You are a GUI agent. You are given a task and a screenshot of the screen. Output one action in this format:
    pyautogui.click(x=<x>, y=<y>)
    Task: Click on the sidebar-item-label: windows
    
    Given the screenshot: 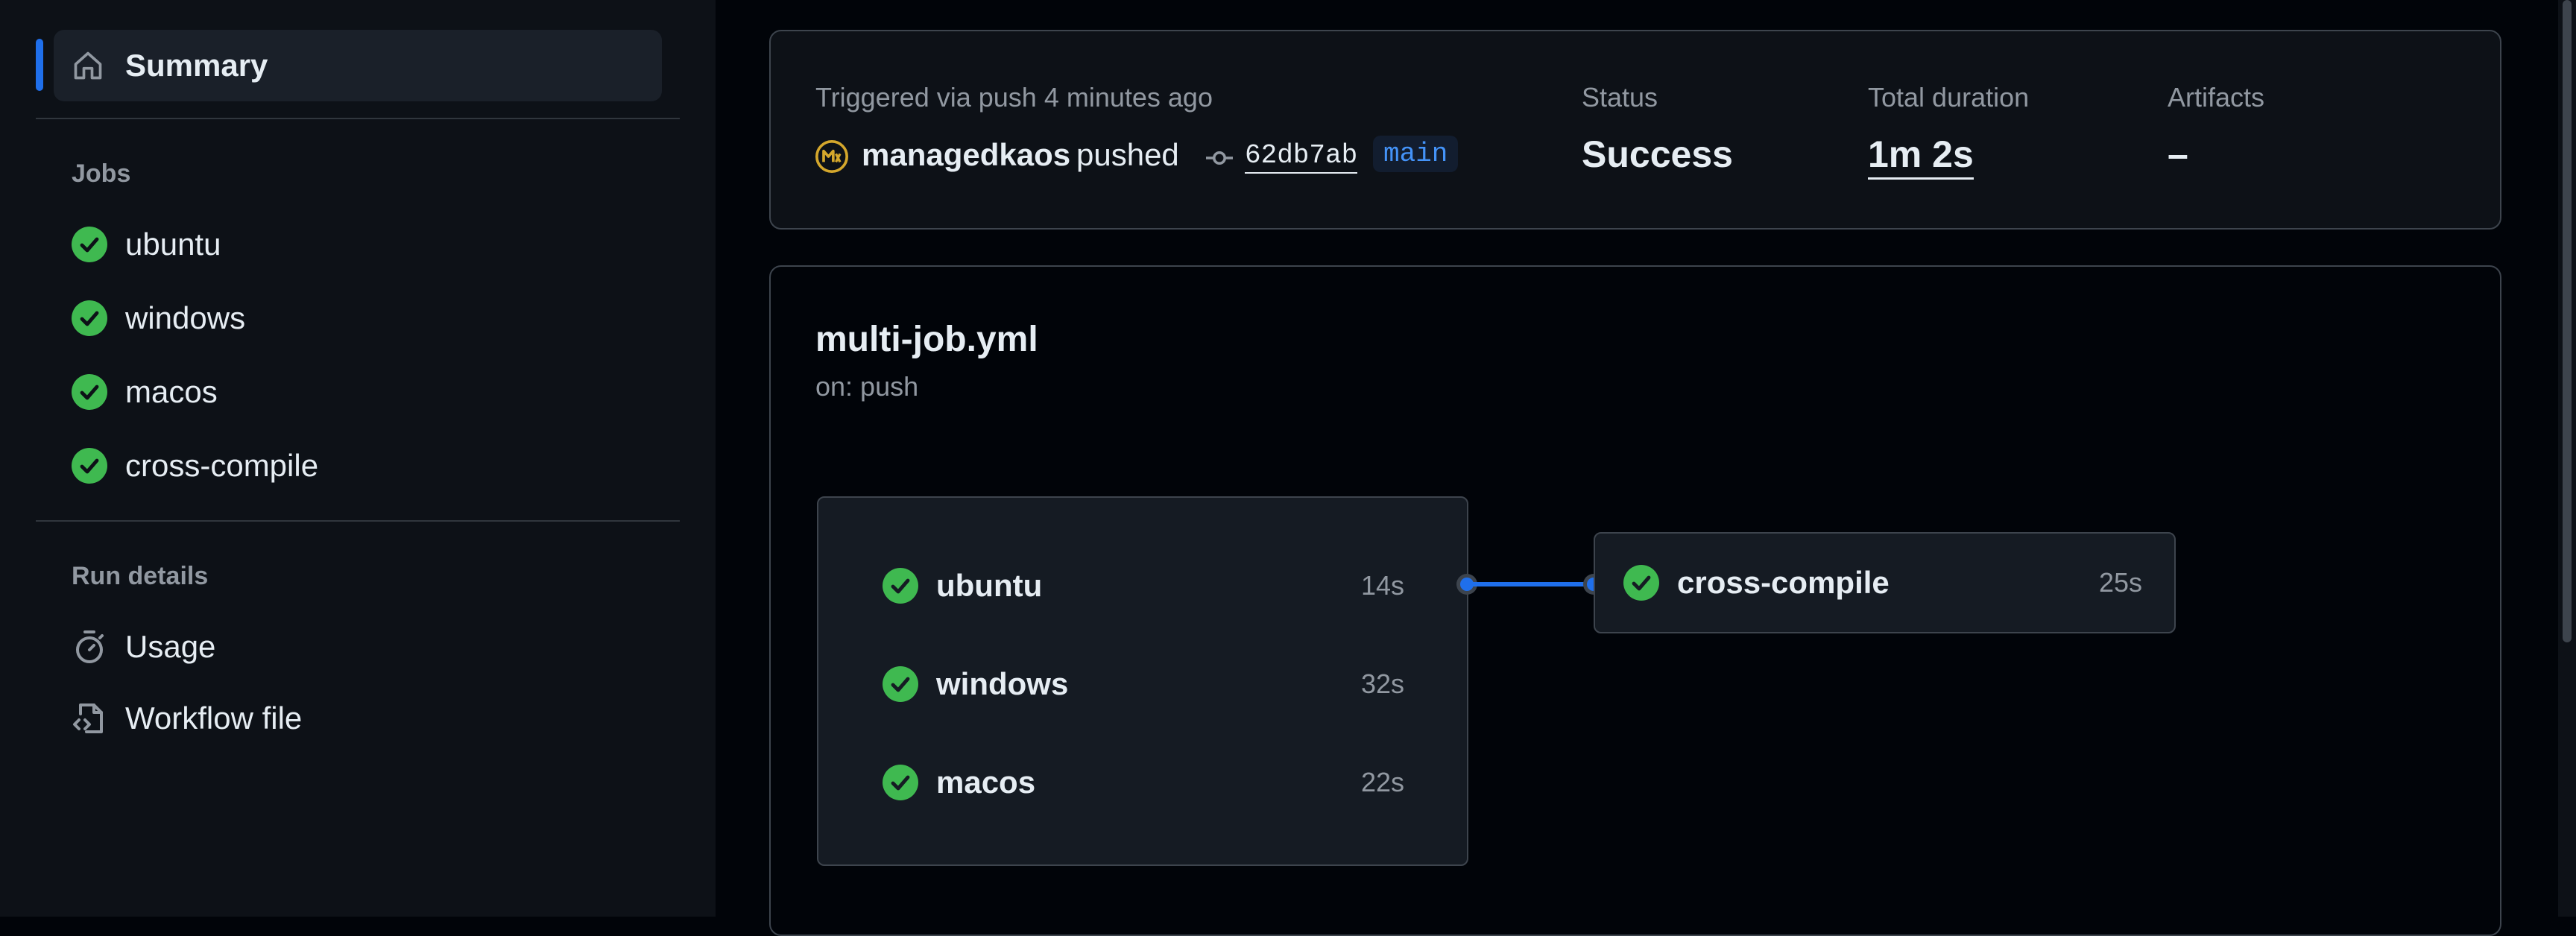 What is the action you would take?
    pyautogui.click(x=185, y=317)
    